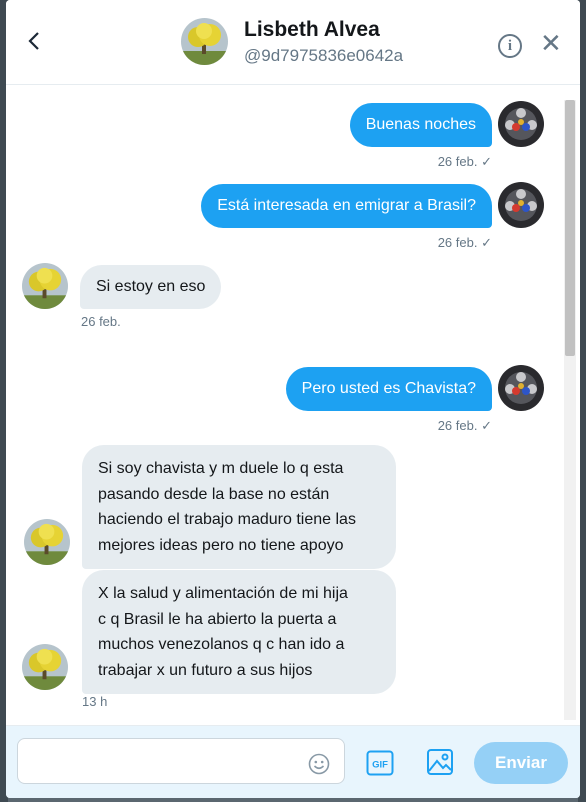 The width and height of the screenshot is (586, 802). What do you see at coordinates (388, 389) in the screenshot?
I see `message-bubble-outgoing: Pero usted es Chavista?` at bounding box center [388, 389].